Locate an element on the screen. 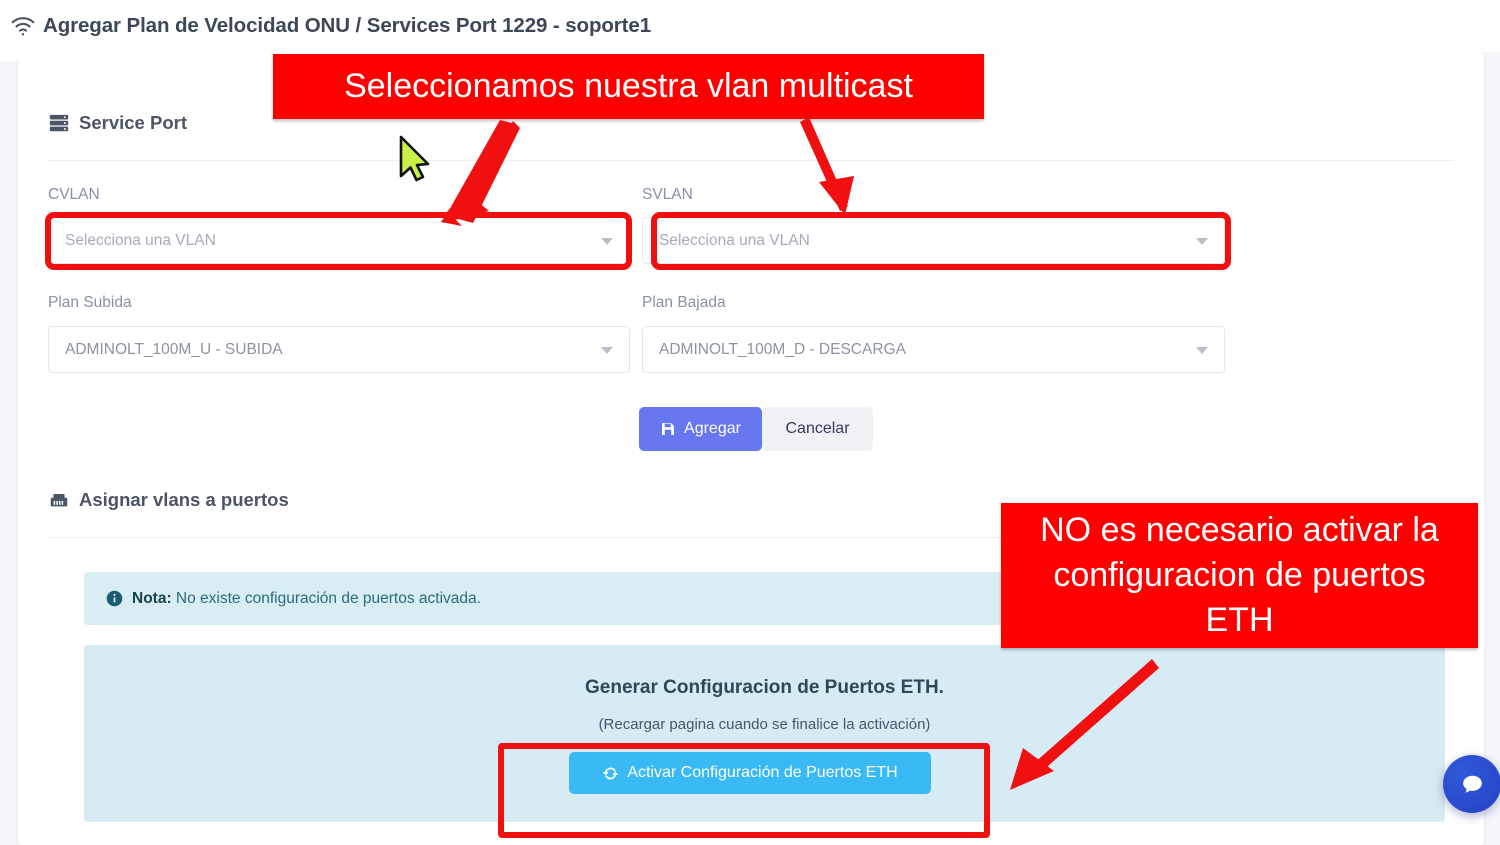  cancelar-button-label: Cancelar is located at coordinates (817, 428).